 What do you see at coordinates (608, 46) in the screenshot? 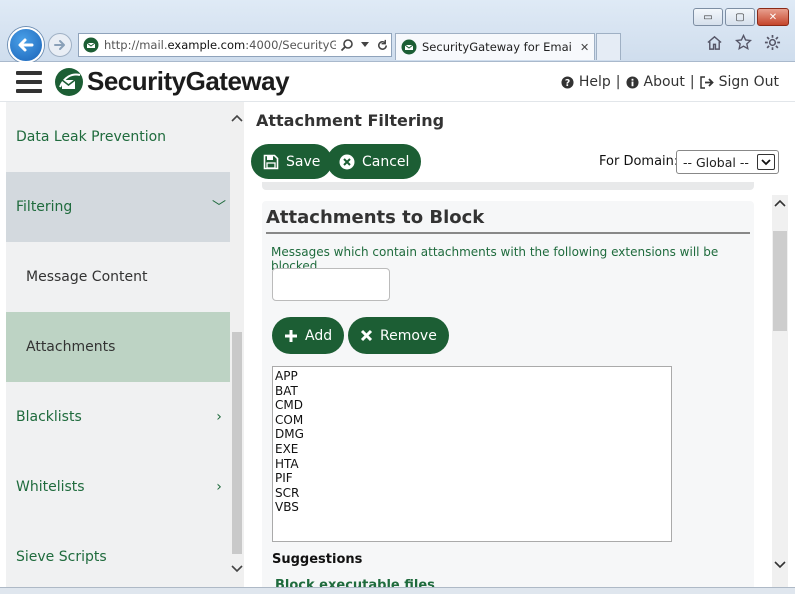
I see `new-tab-button` at bounding box center [608, 46].